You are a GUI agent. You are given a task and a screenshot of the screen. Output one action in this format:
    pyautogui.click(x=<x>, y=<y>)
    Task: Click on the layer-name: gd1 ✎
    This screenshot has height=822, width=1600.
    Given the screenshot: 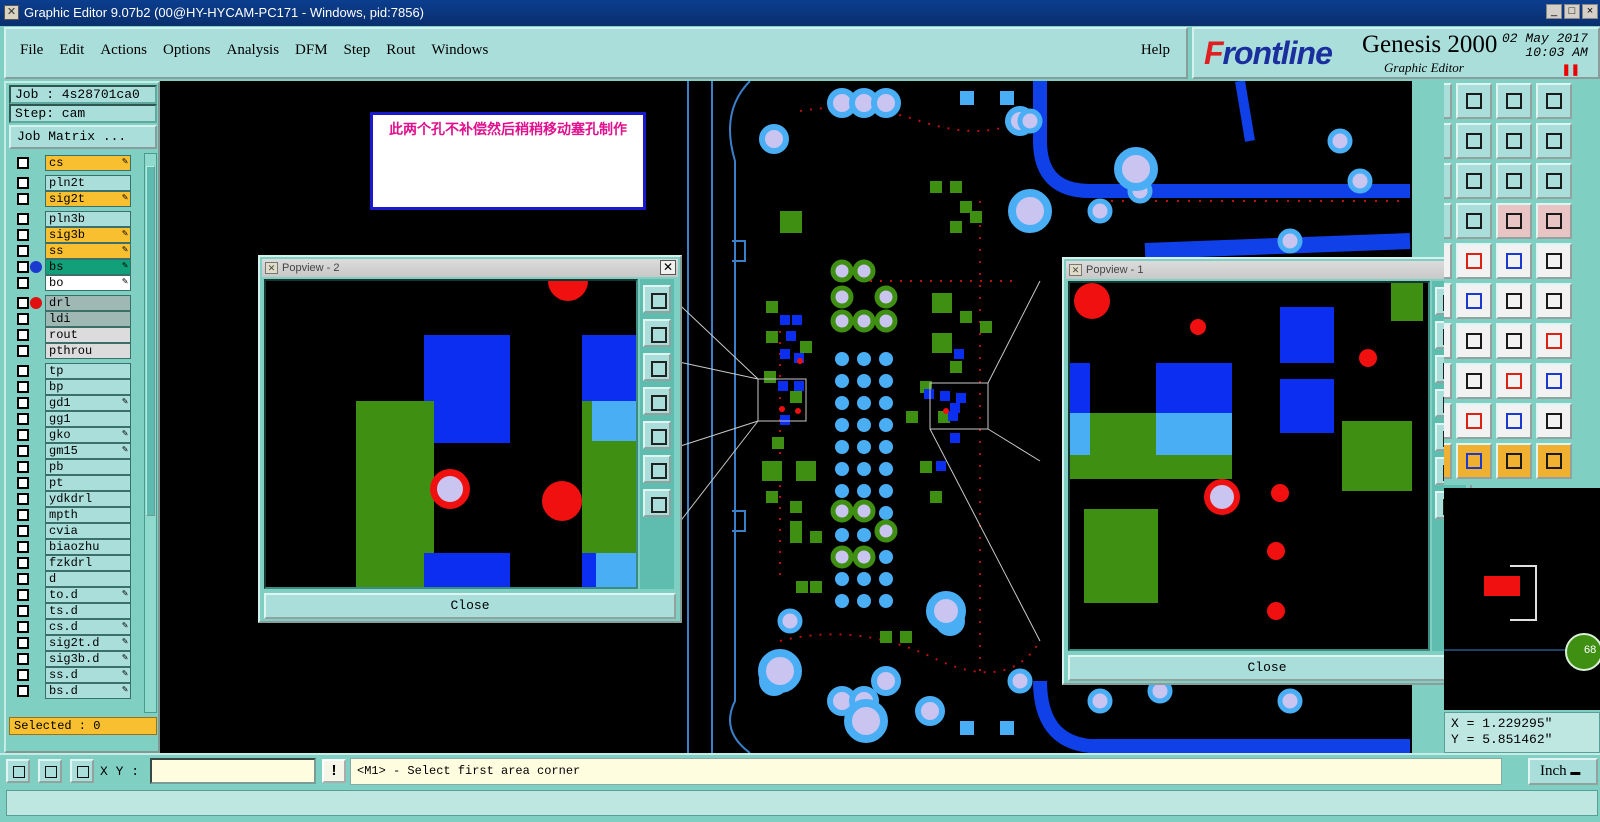 What is the action you would take?
    pyautogui.click(x=88, y=403)
    